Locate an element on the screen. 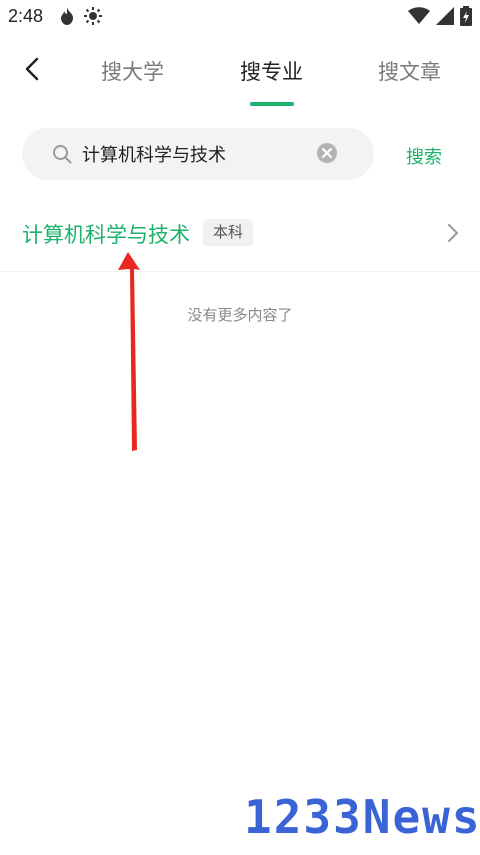  result-list-item: 计算机科学与技术 本科 is located at coordinates (240, 236).